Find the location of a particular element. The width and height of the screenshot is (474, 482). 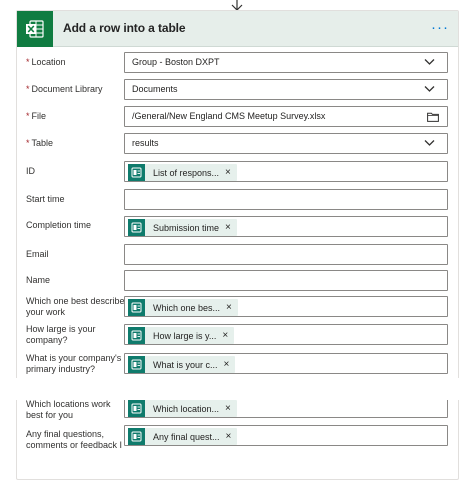

dynamic-content-token: Which one bes... × is located at coordinates (183, 307).